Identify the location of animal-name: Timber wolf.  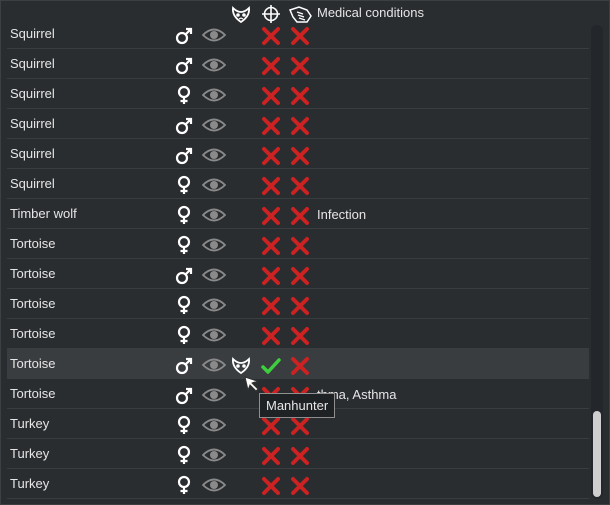
(43, 213).